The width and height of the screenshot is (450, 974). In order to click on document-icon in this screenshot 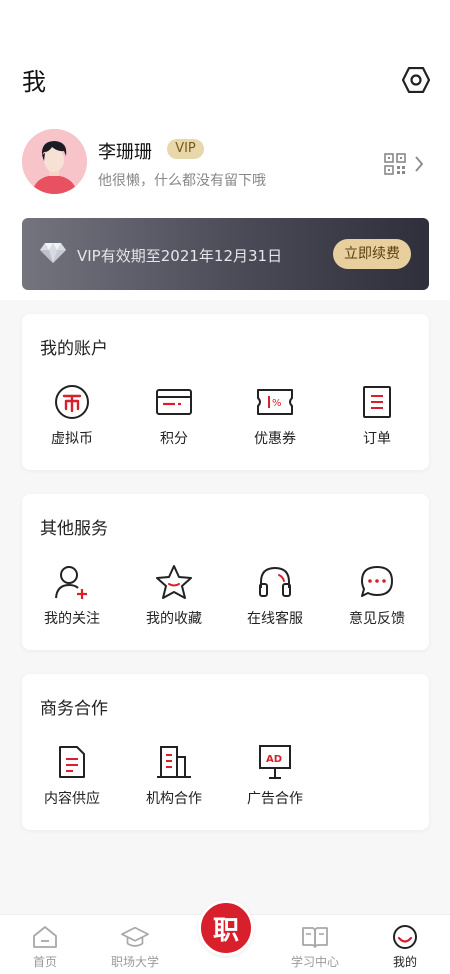, I will do `click(72, 762)`.